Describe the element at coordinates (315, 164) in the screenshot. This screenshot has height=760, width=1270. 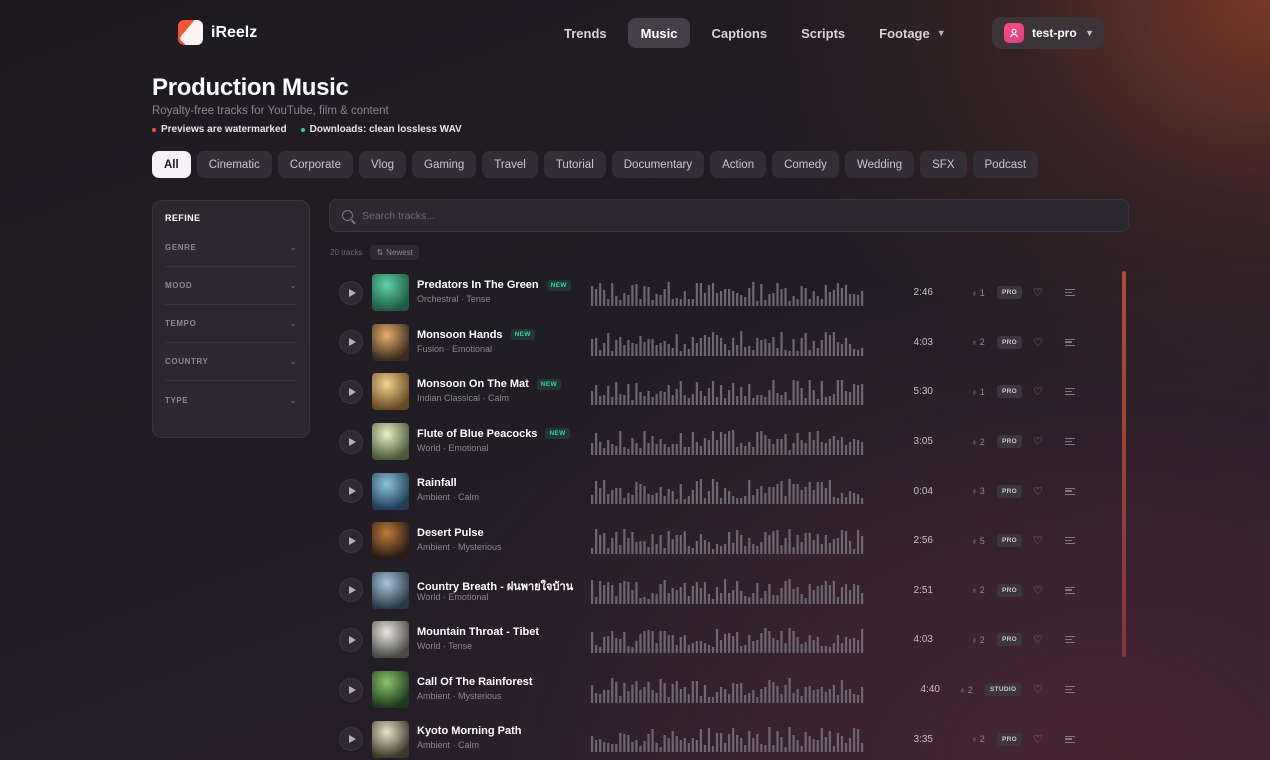
I see `category-chip-corporate: Corporate` at that location.